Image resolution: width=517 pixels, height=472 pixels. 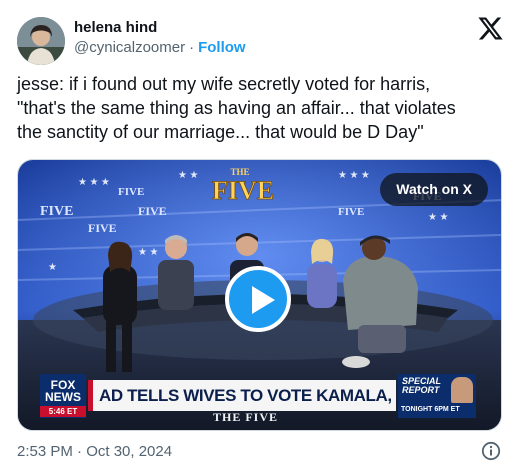 I want to click on watch-on-x-button: Watch on X, so click(x=434, y=189).